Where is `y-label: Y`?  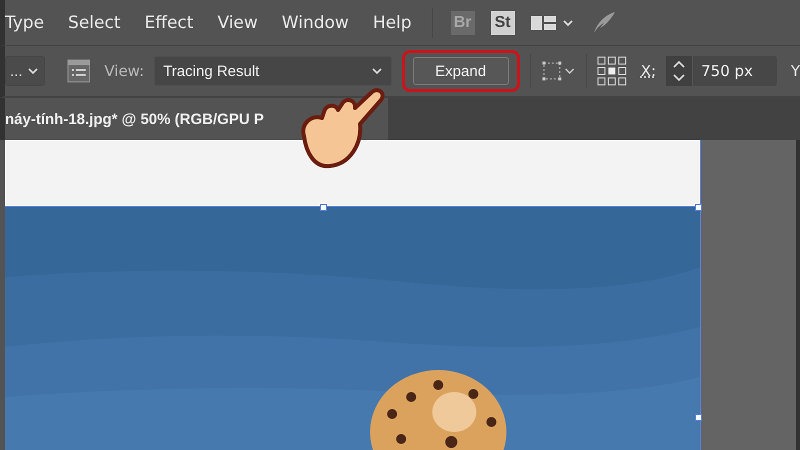 y-label: Y is located at coordinates (795, 71).